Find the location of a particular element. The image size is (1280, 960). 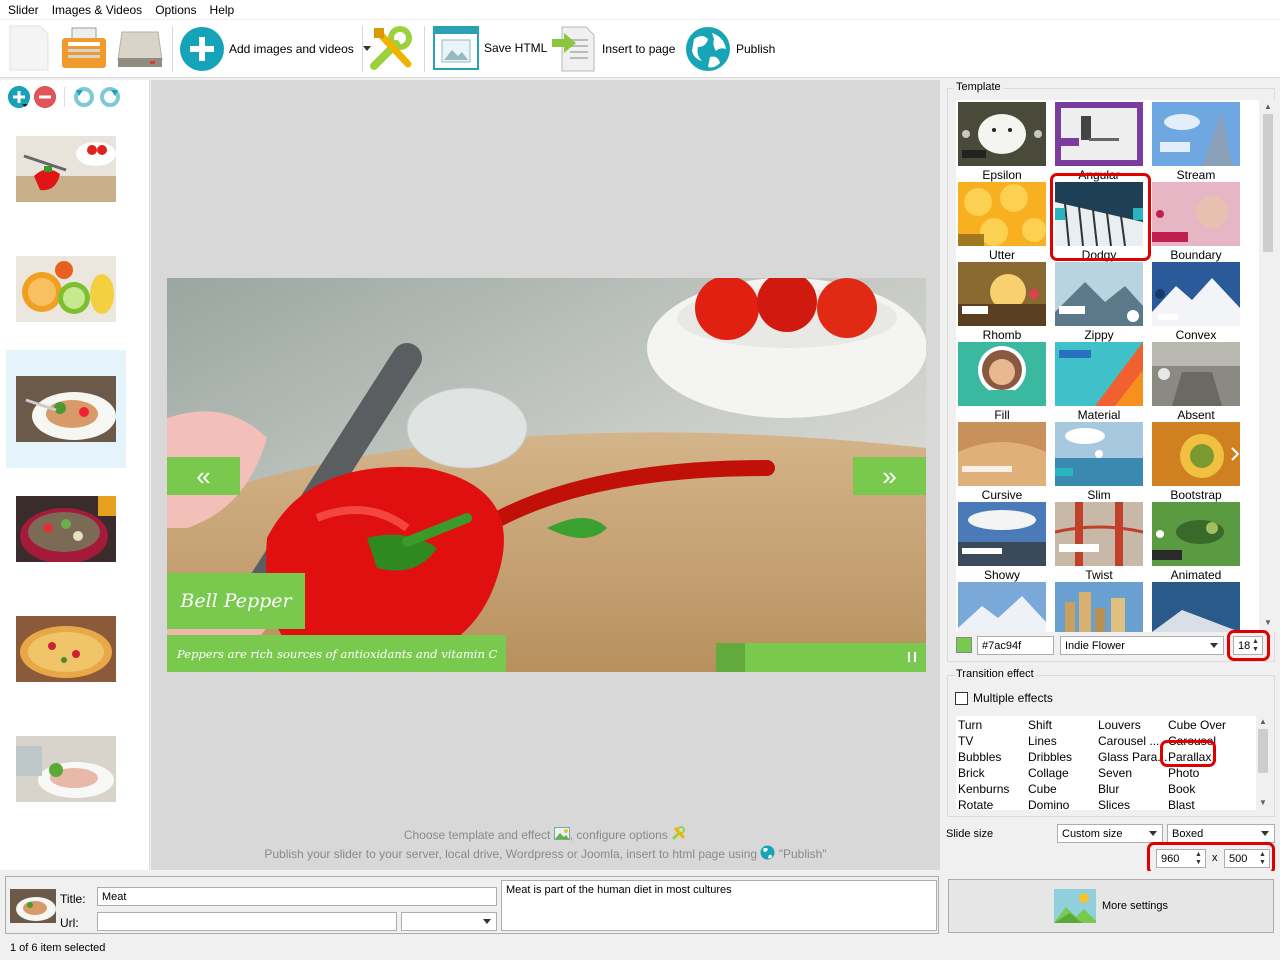

save-project-button is located at coordinates (140, 49).